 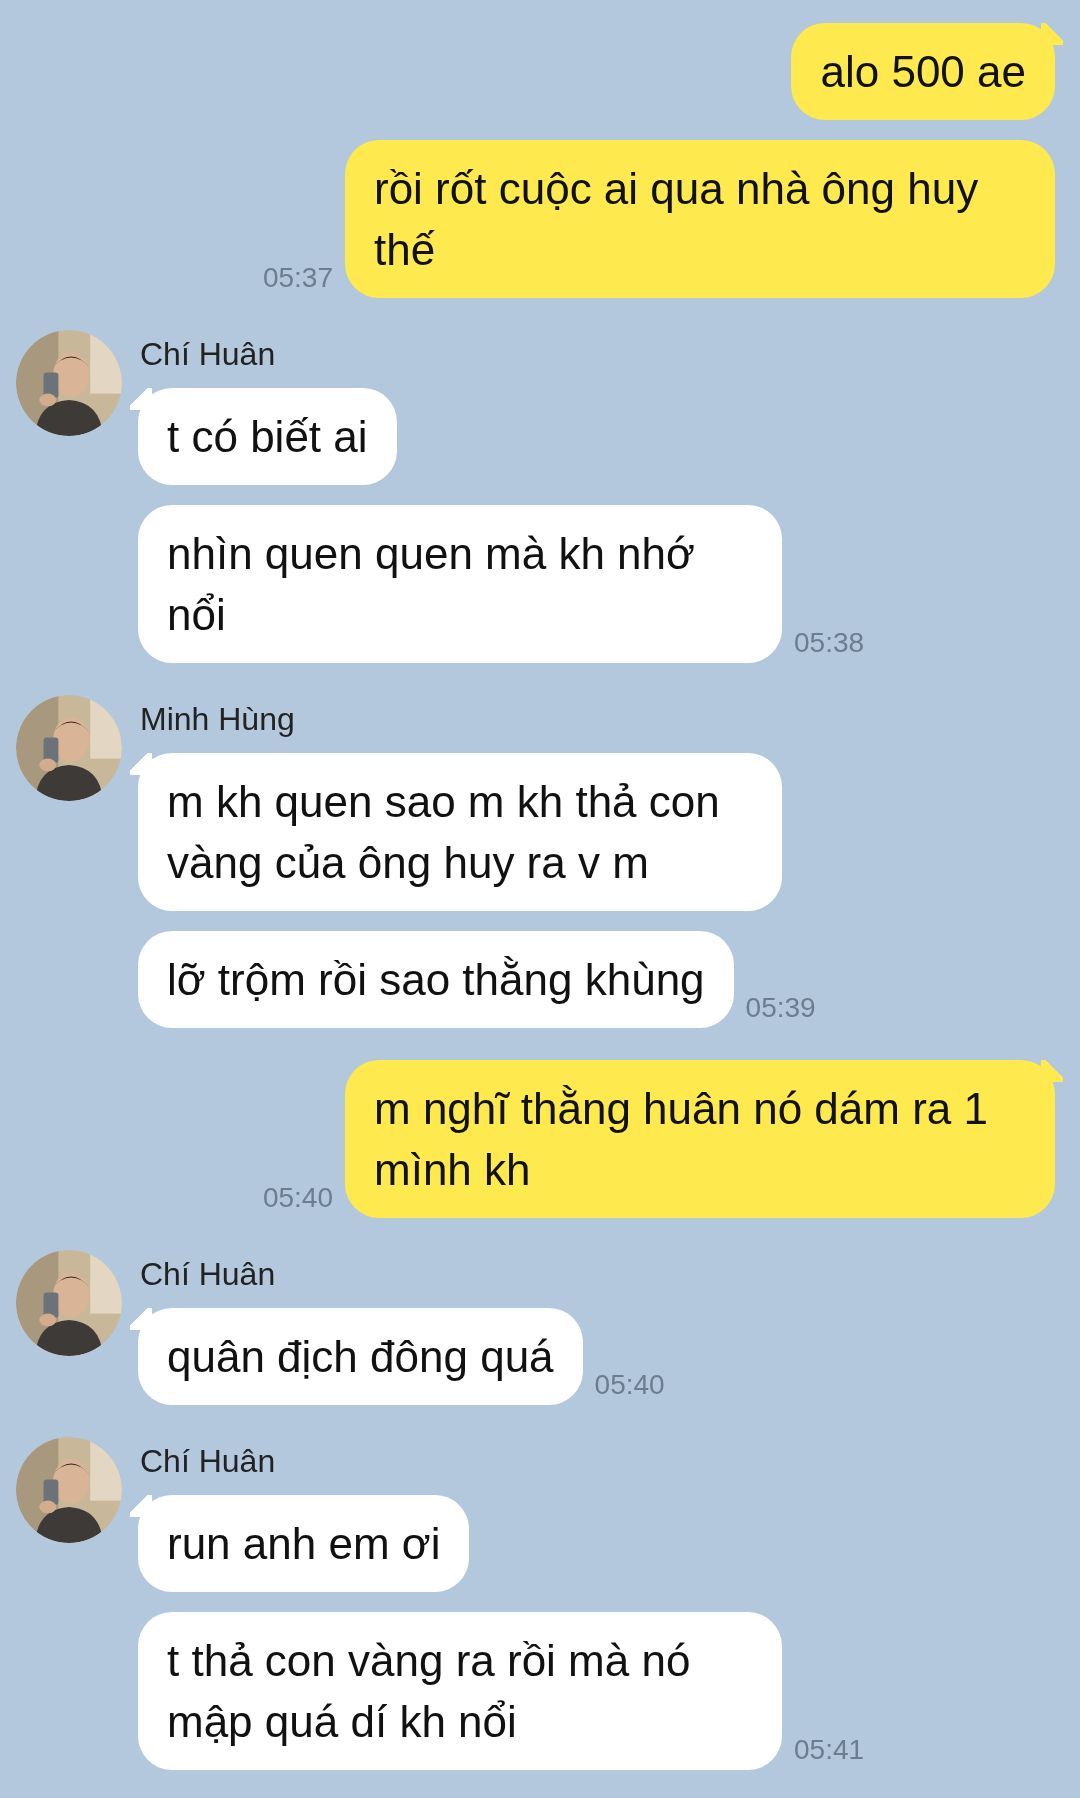 I want to click on message-bubble: lỡ trộm rồi sao thằng khùng, so click(x=436, y=979).